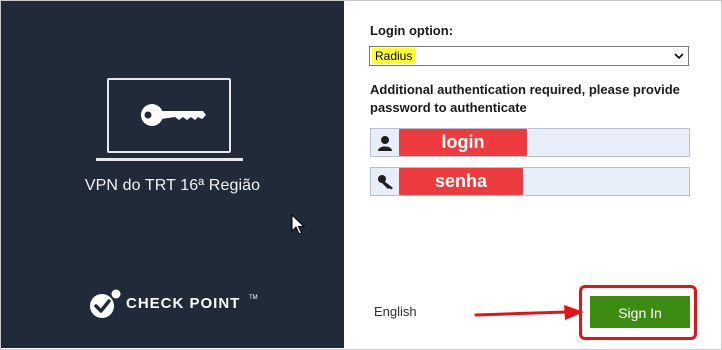 This screenshot has height=350, width=722. I want to click on mouse-cursor-icon, so click(298, 224).